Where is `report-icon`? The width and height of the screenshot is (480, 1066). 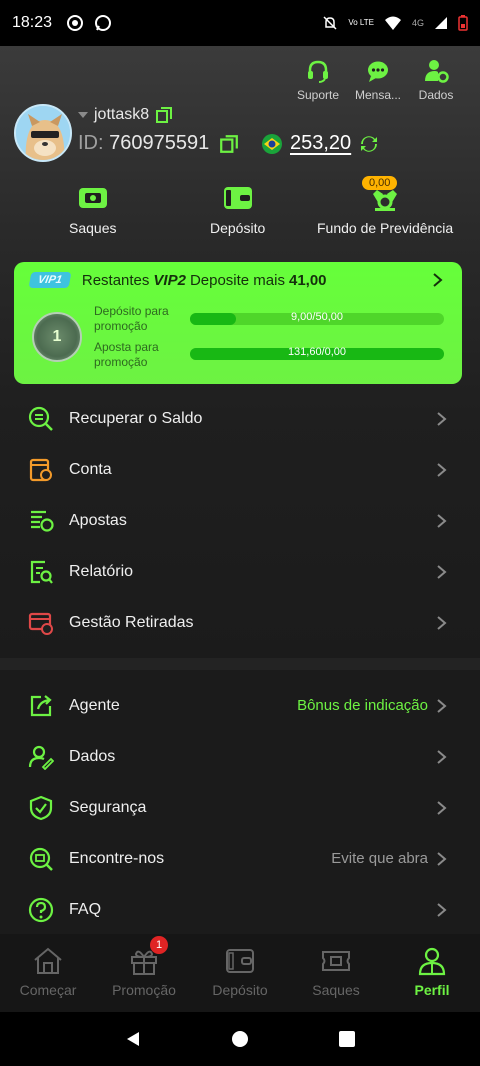 report-icon is located at coordinates (41, 572).